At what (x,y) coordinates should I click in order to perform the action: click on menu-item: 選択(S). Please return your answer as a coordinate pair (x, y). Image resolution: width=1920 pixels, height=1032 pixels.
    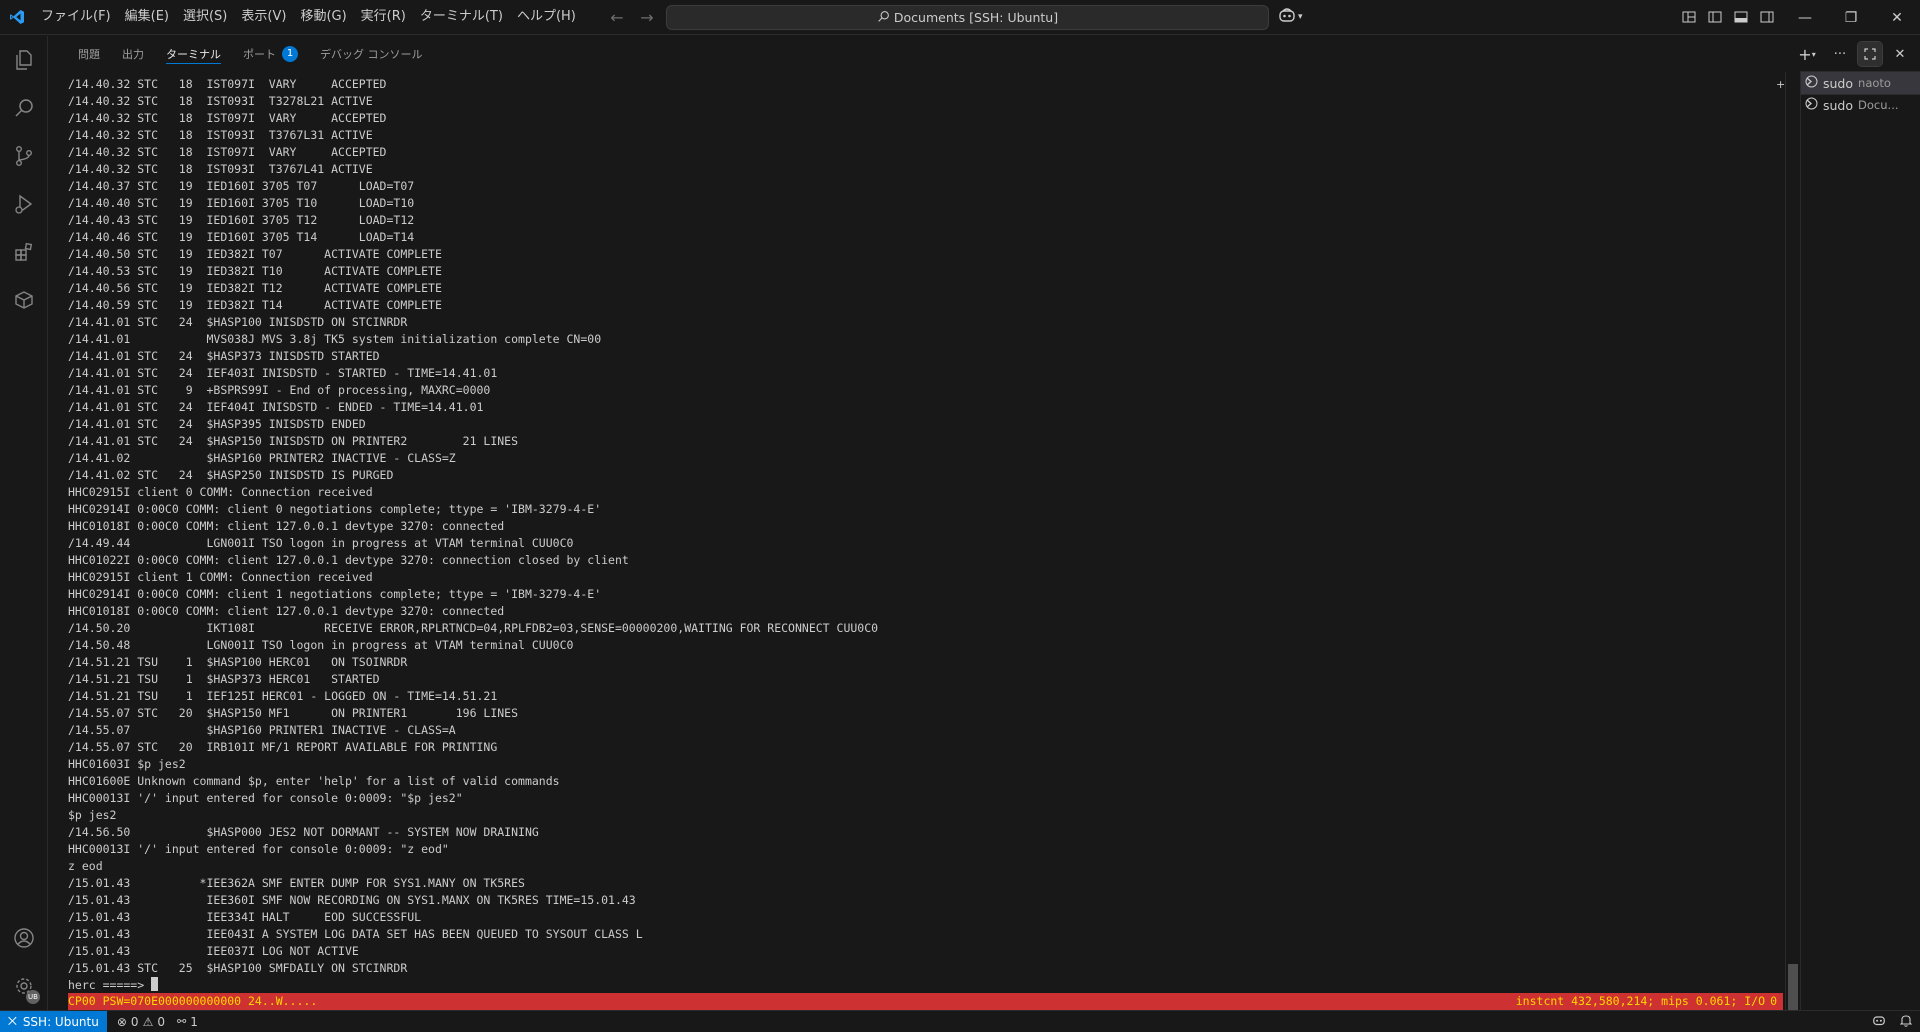
    Looking at the image, I should click on (205, 17).